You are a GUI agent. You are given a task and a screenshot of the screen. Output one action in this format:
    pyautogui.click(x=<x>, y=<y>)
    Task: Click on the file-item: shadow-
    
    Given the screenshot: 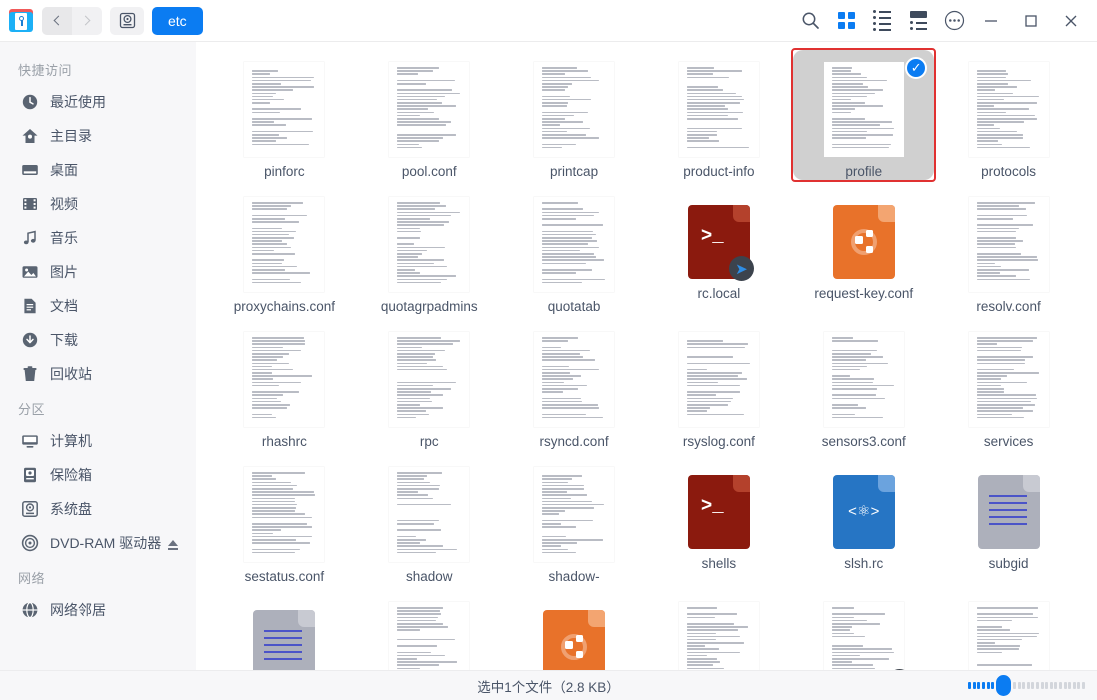 What is the action you would take?
    pyautogui.click(x=574, y=520)
    